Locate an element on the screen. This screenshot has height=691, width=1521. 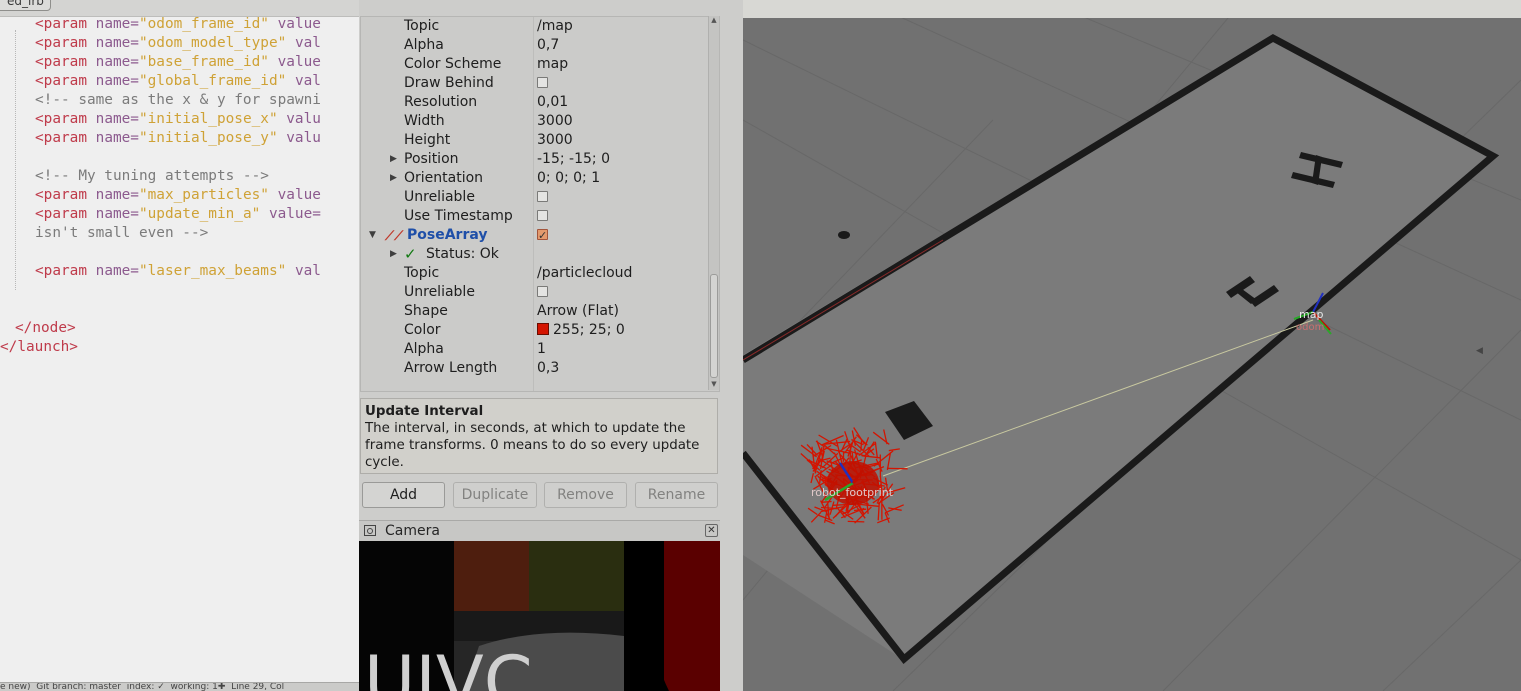
property-row: Use Timestamp is located at coordinates (535, 216).